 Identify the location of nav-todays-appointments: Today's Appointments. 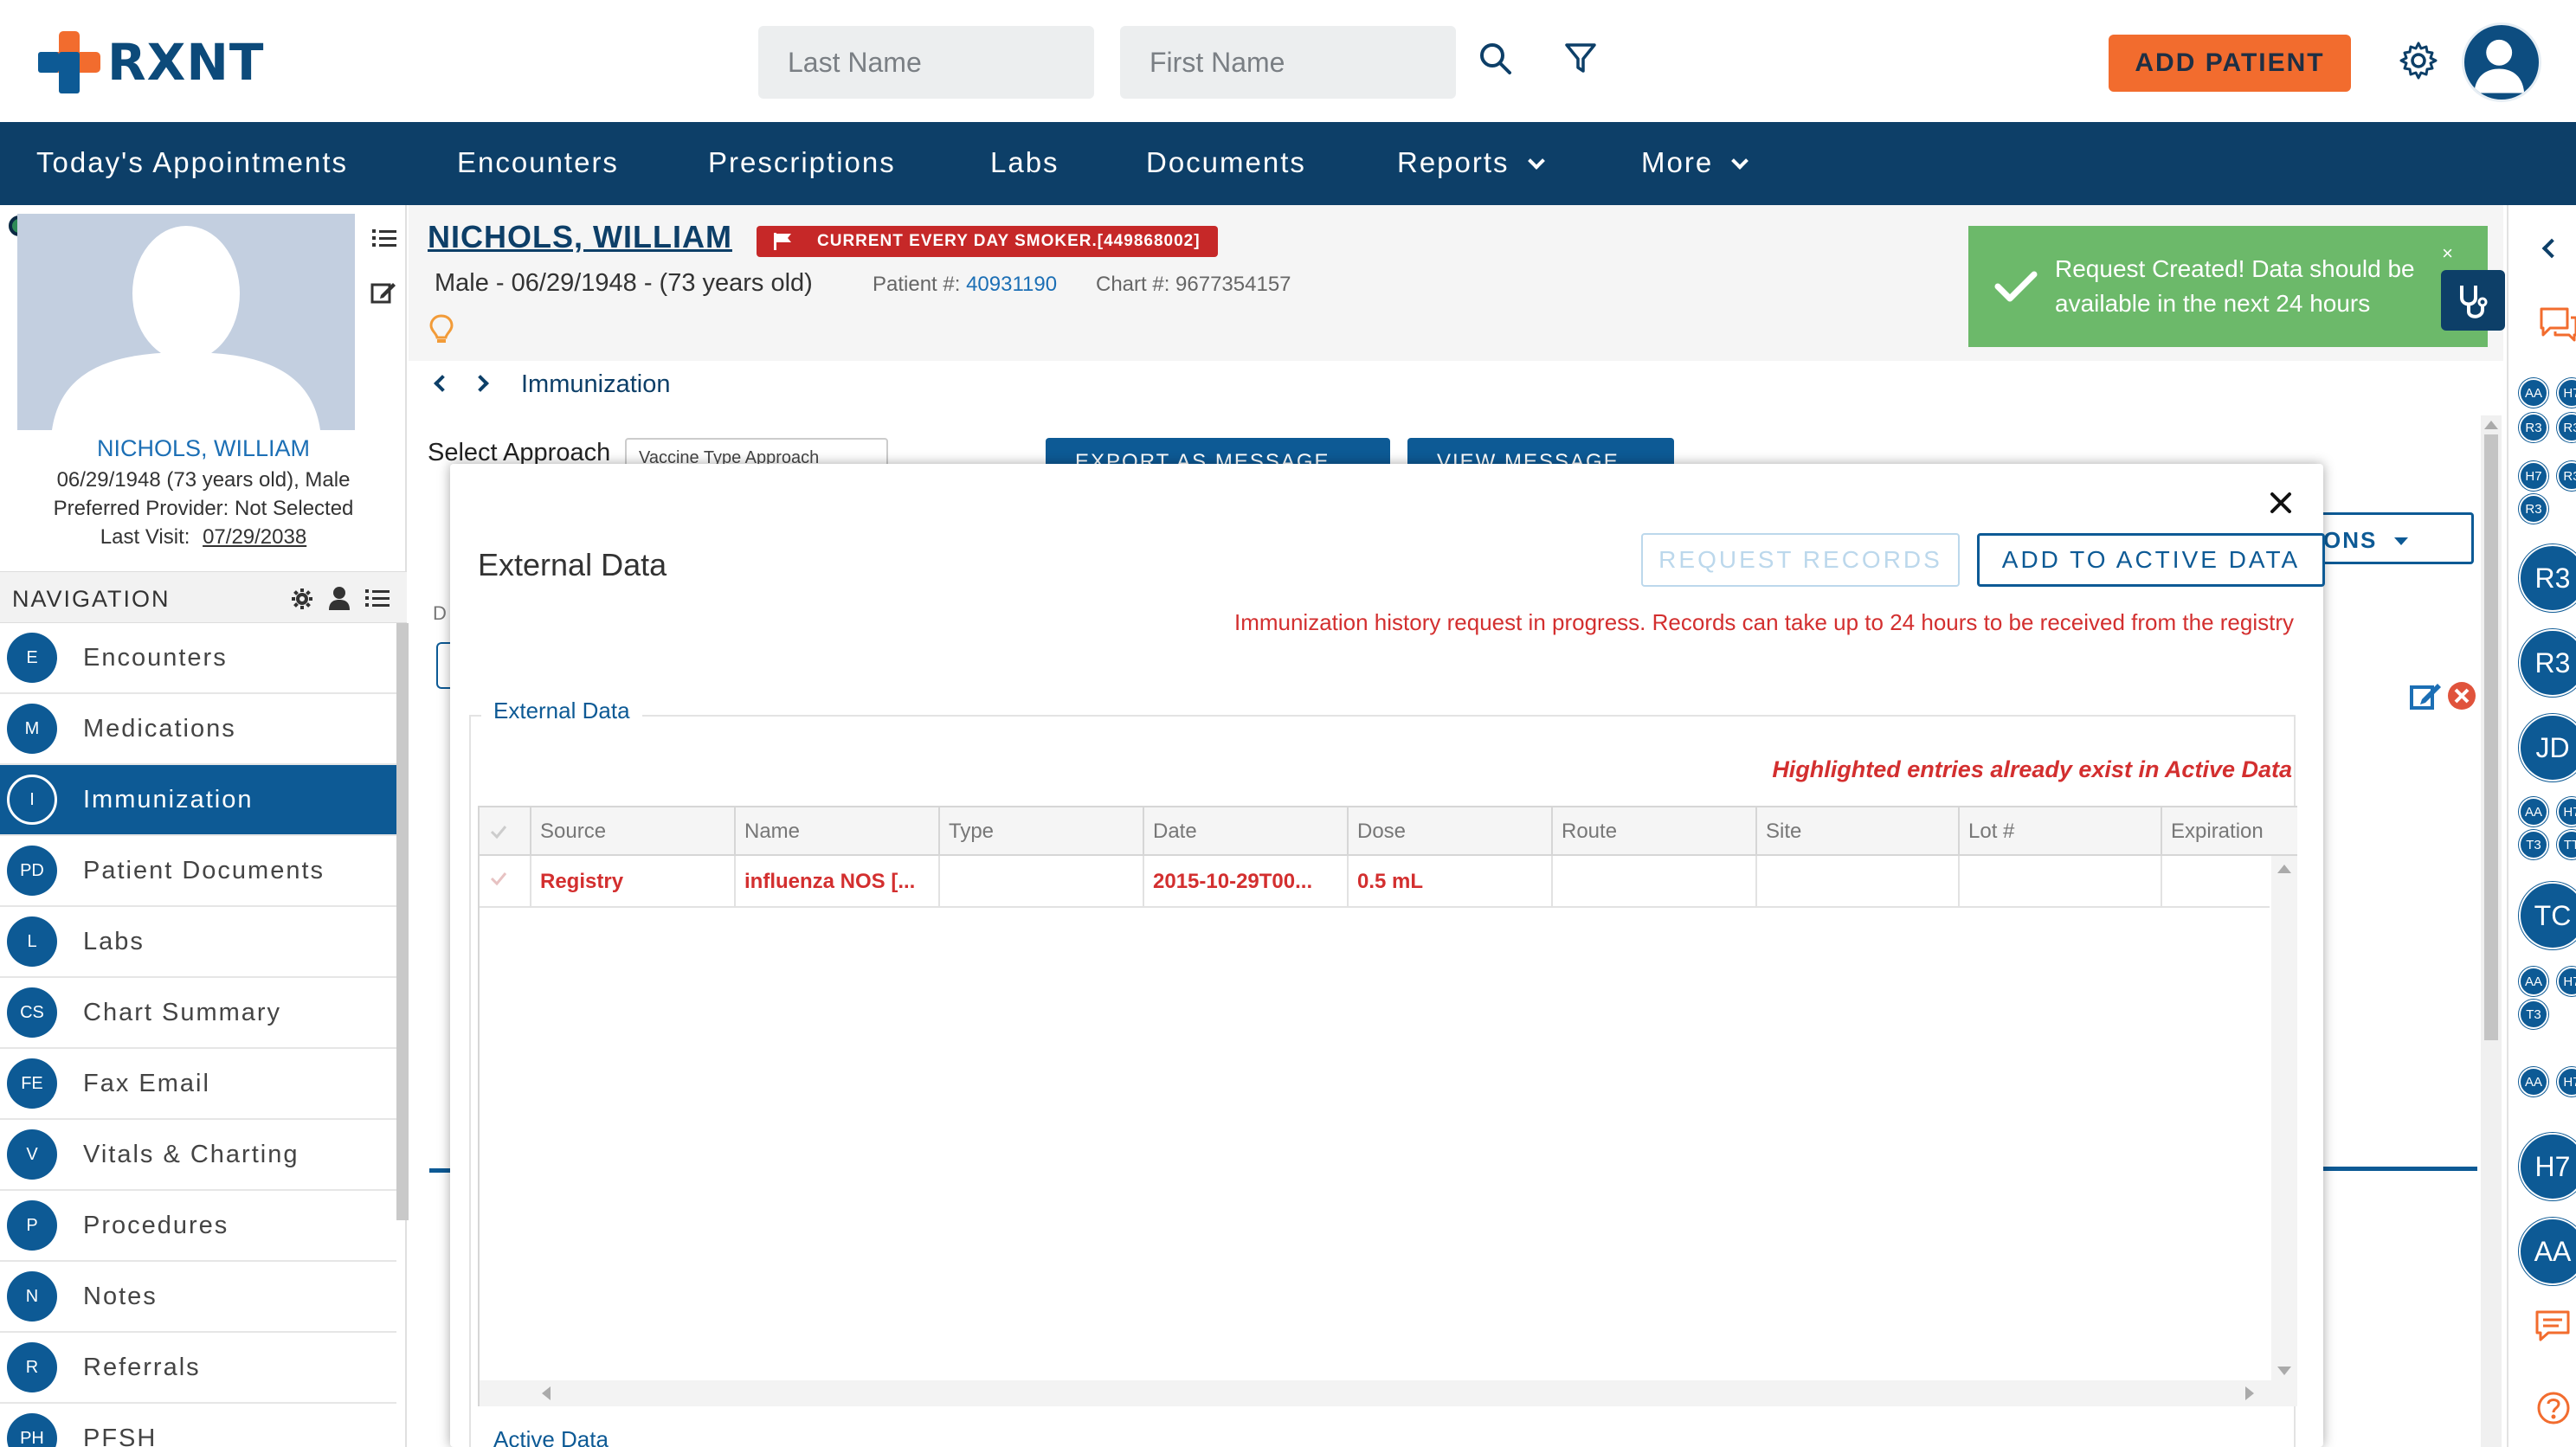
(192, 162).